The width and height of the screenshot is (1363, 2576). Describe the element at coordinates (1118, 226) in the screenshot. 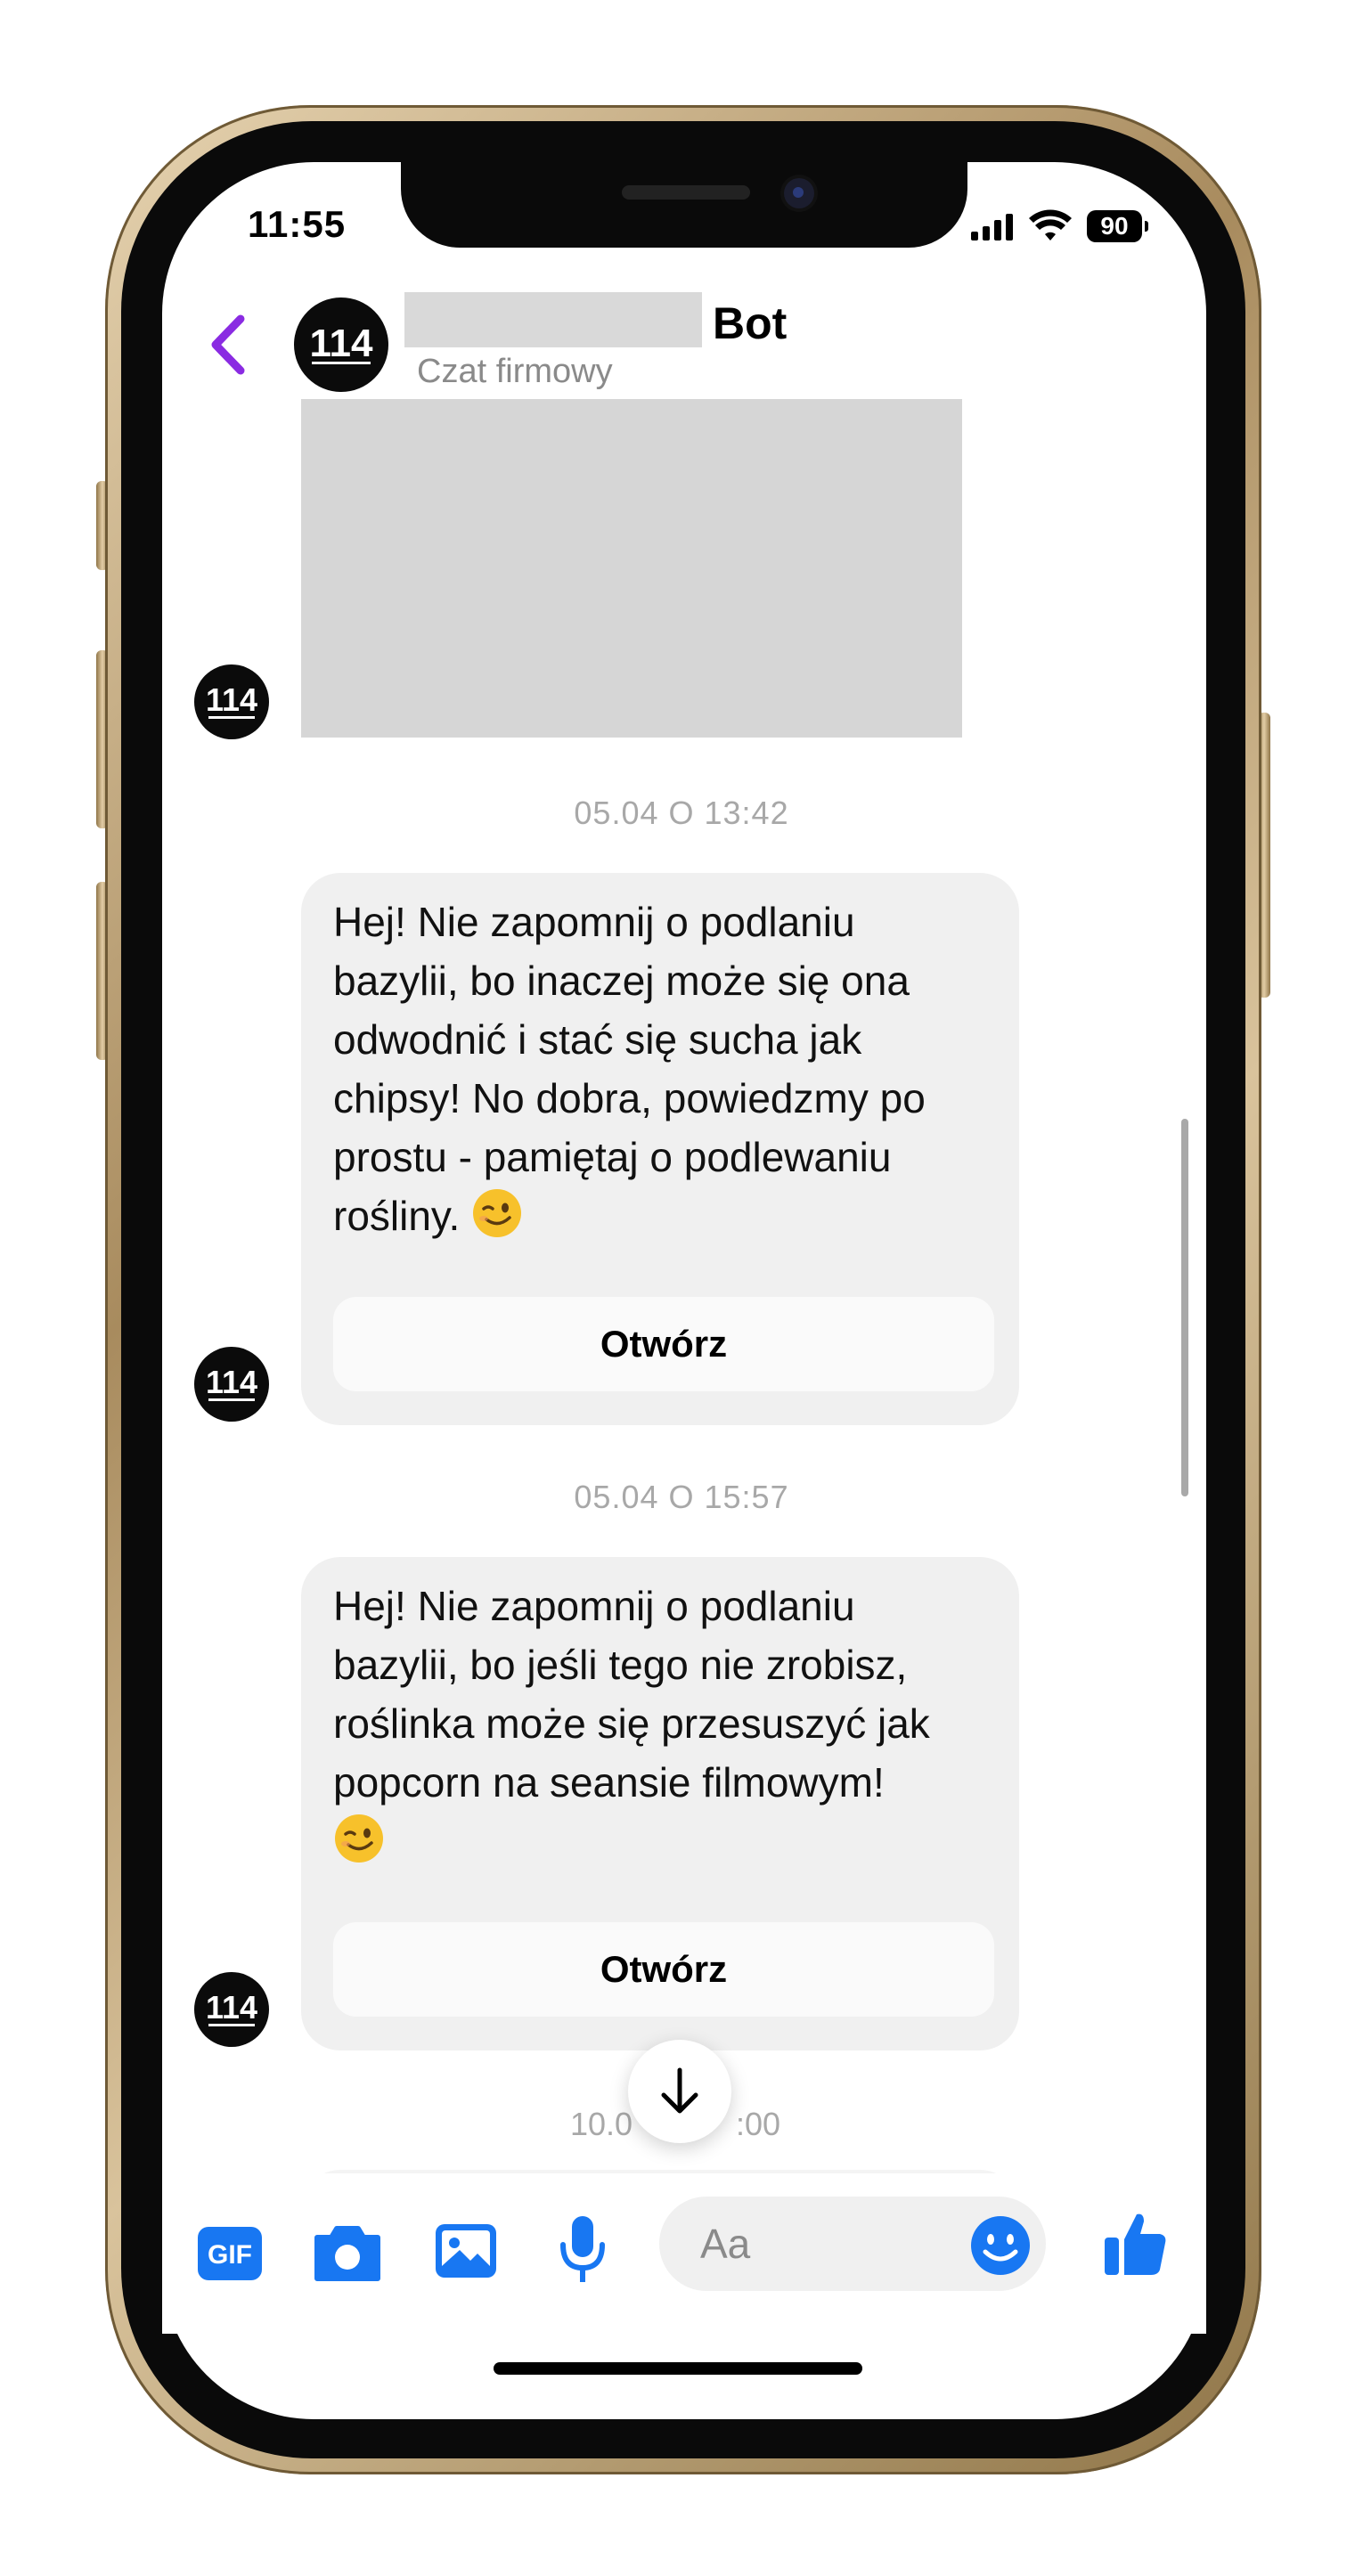

I see `battery-icon: 90` at that location.